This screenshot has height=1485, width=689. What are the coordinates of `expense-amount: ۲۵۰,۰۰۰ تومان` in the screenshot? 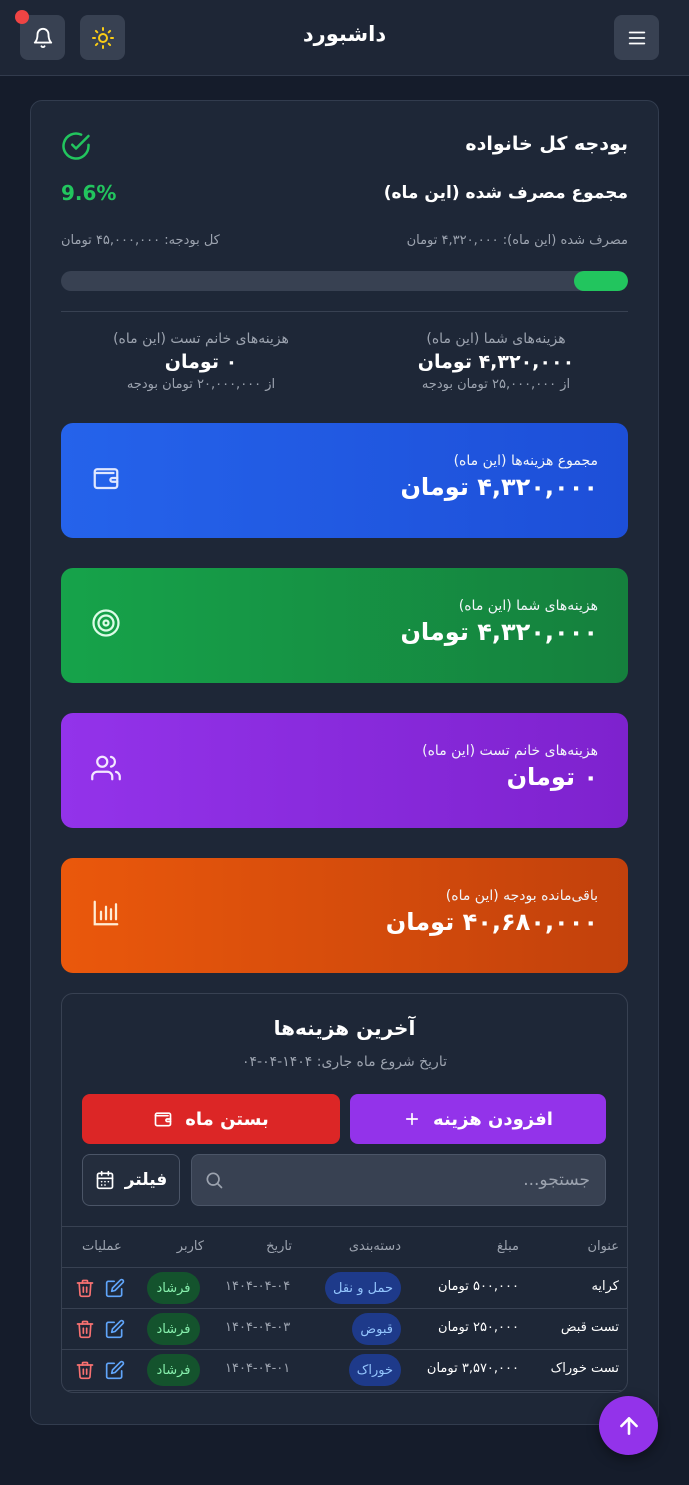 It's located at (478, 1327).